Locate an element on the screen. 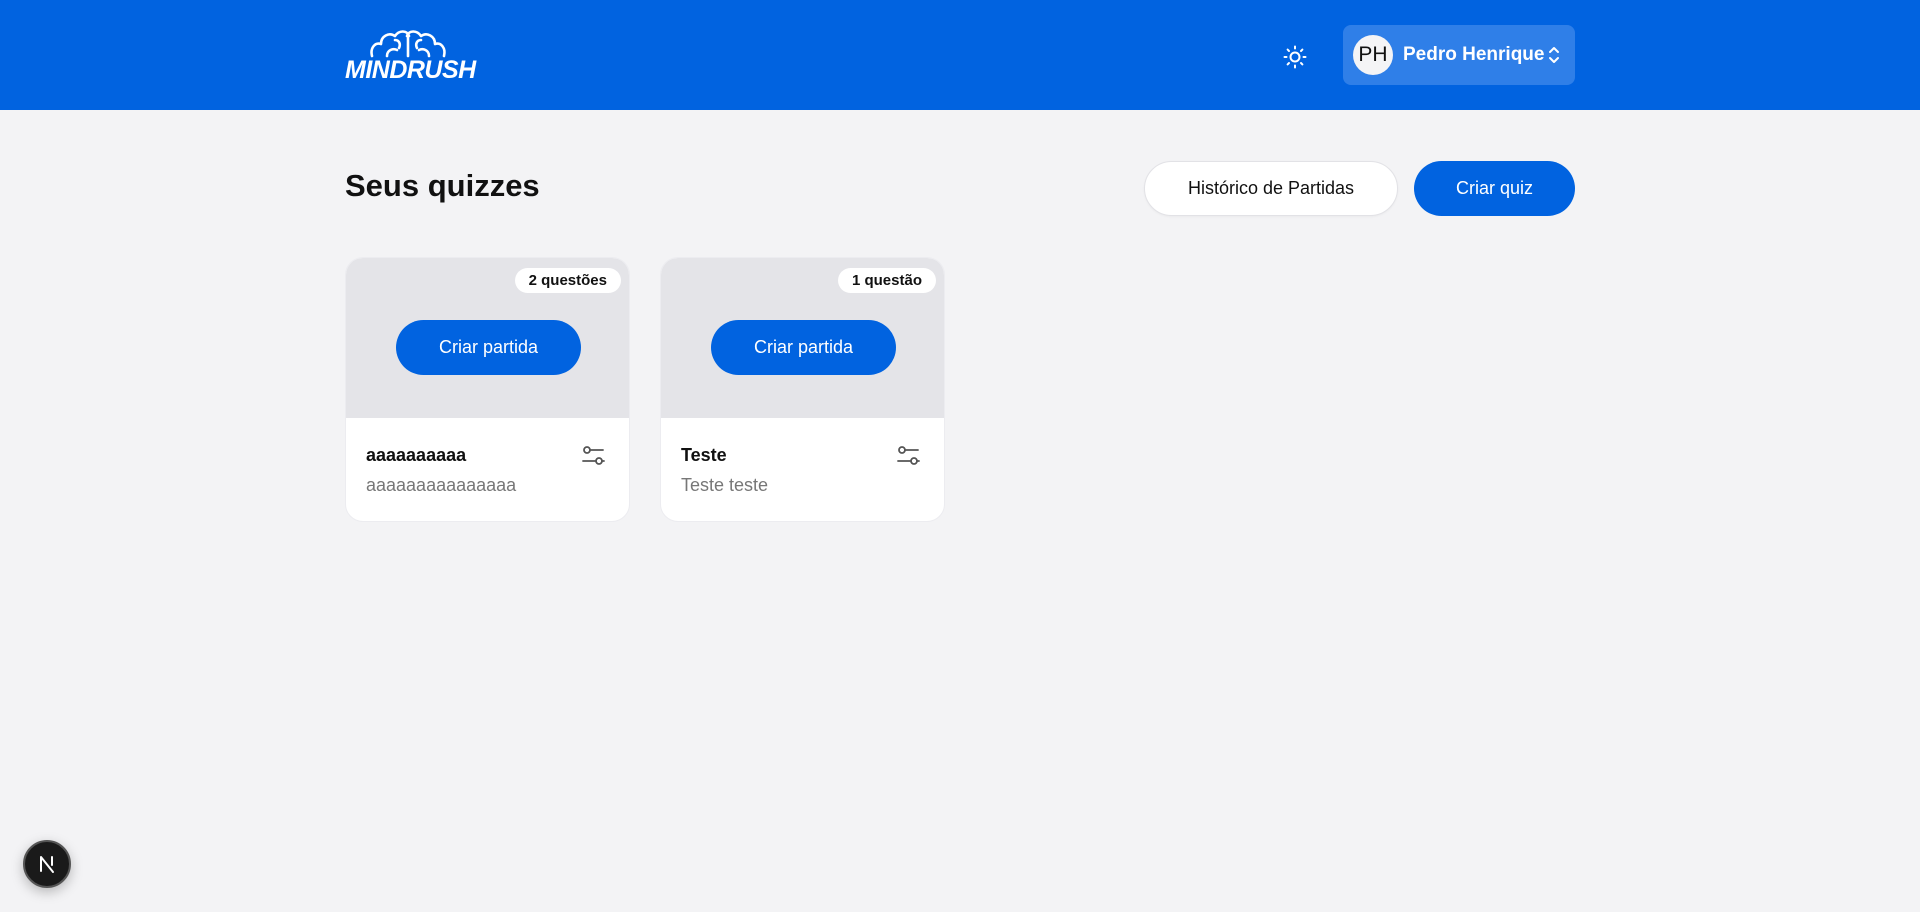 Image resolution: width=1920 pixels, height=912 pixels. theme-toggle-button is located at coordinates (1295, 57).